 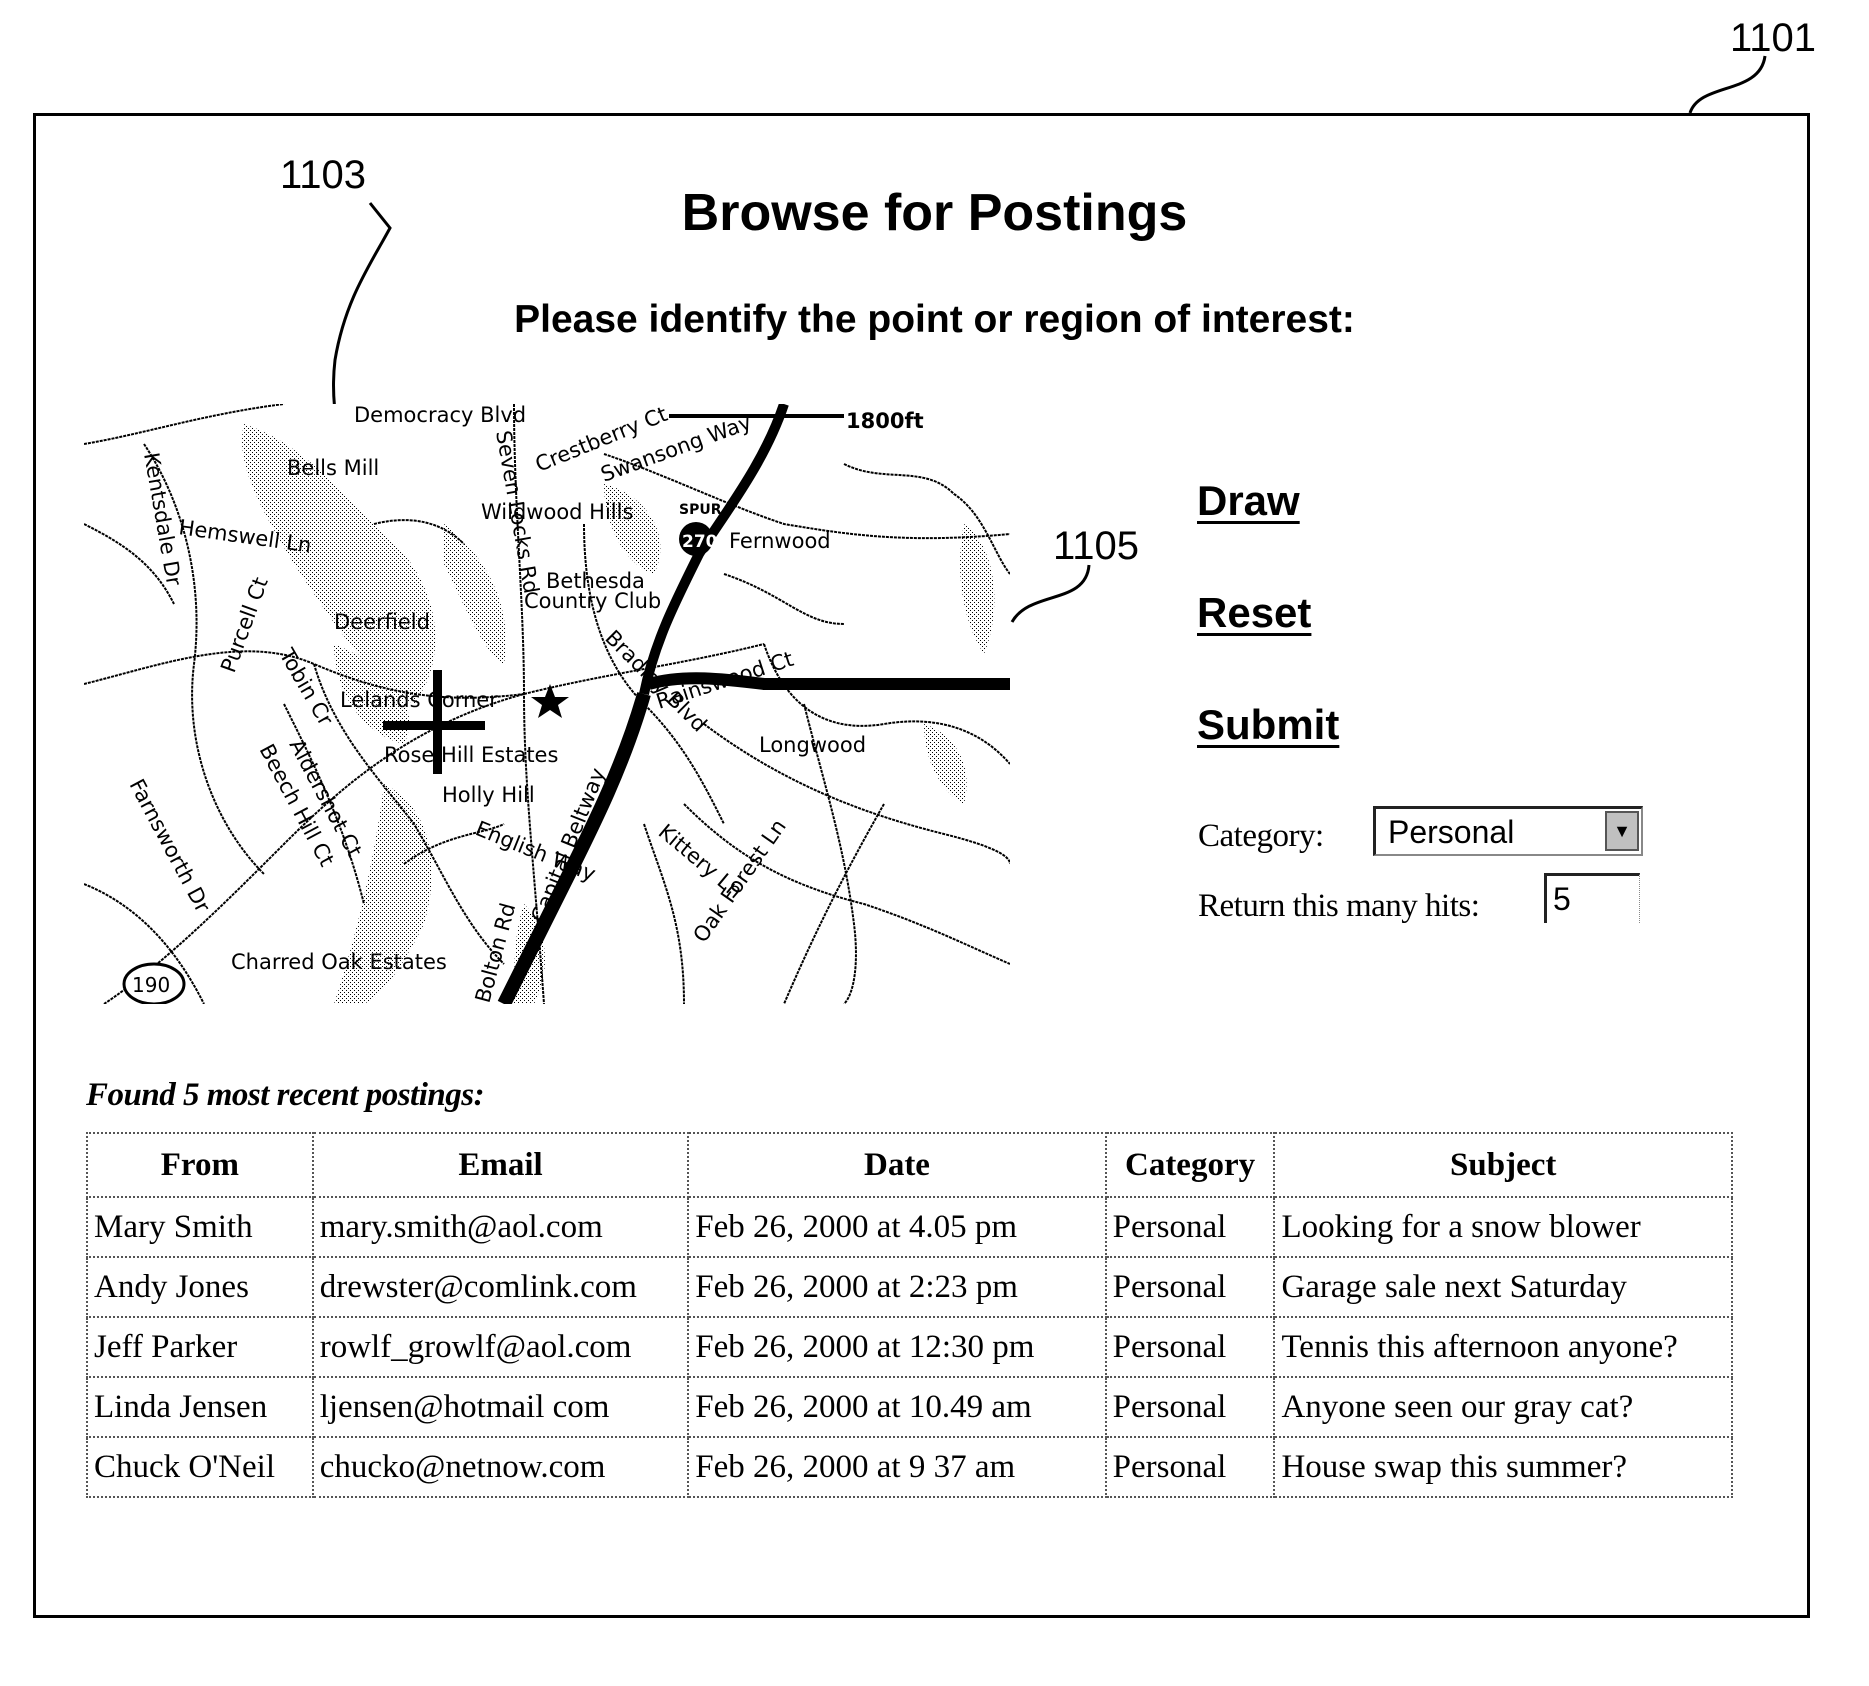 I want to click on column-header-subject: Subject, so click(x=1503, y=1165).